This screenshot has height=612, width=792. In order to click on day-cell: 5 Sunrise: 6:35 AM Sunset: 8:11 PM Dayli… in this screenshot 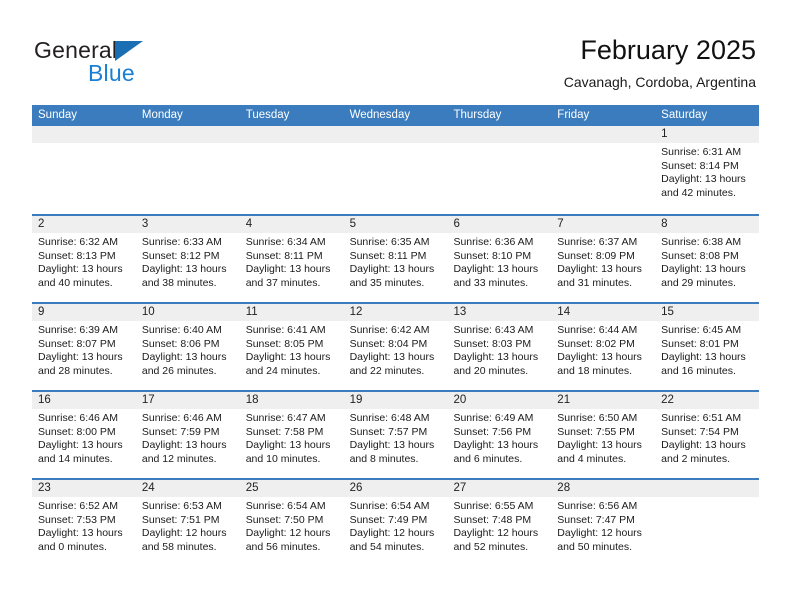, I will do `click(395, 259)`.